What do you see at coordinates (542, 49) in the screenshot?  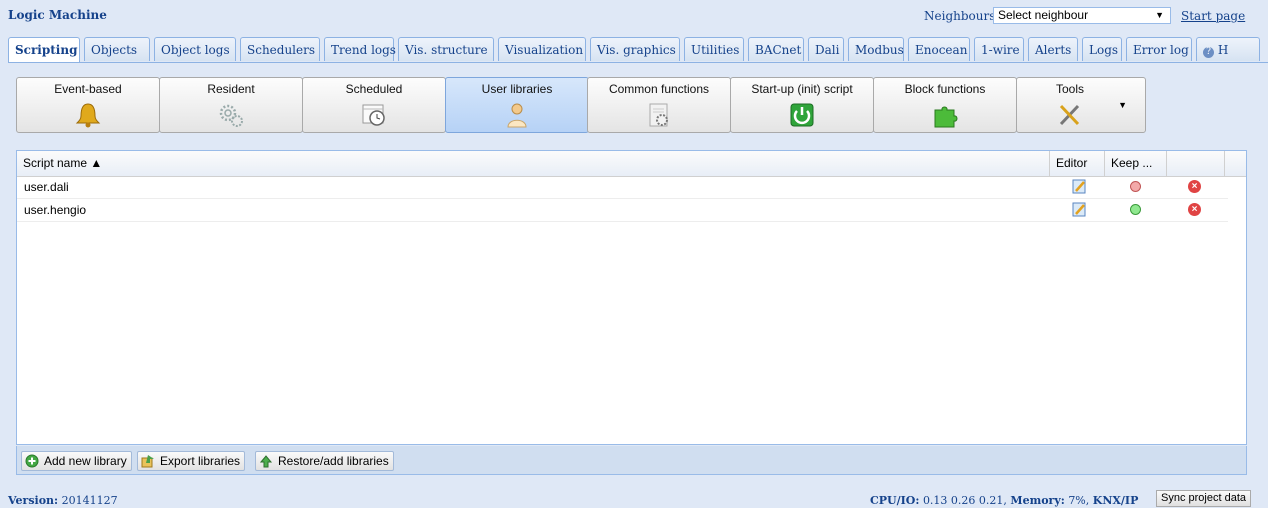 I see `tab-visualization: Visualization` at bounding box center [542, 49].